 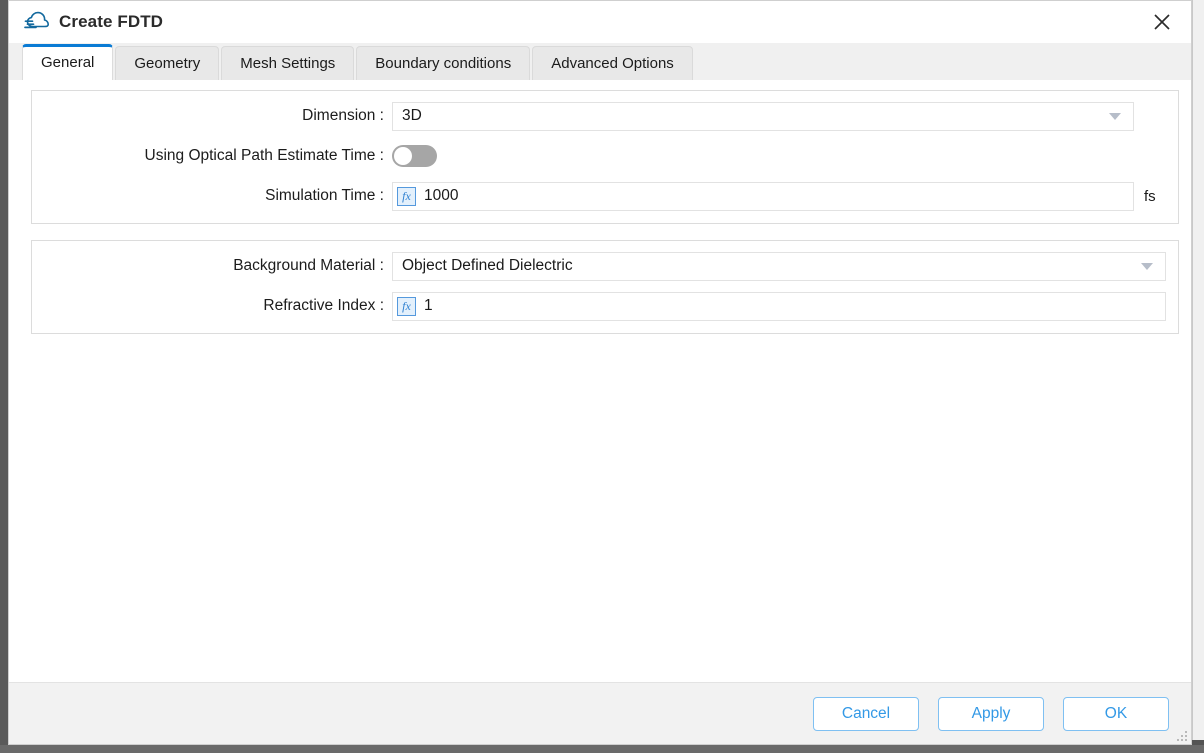 What do you see at coordinates (779, 306) in the screenshot?
I see `refractive-index-input: fx 1` at bounding box center [779, 306].